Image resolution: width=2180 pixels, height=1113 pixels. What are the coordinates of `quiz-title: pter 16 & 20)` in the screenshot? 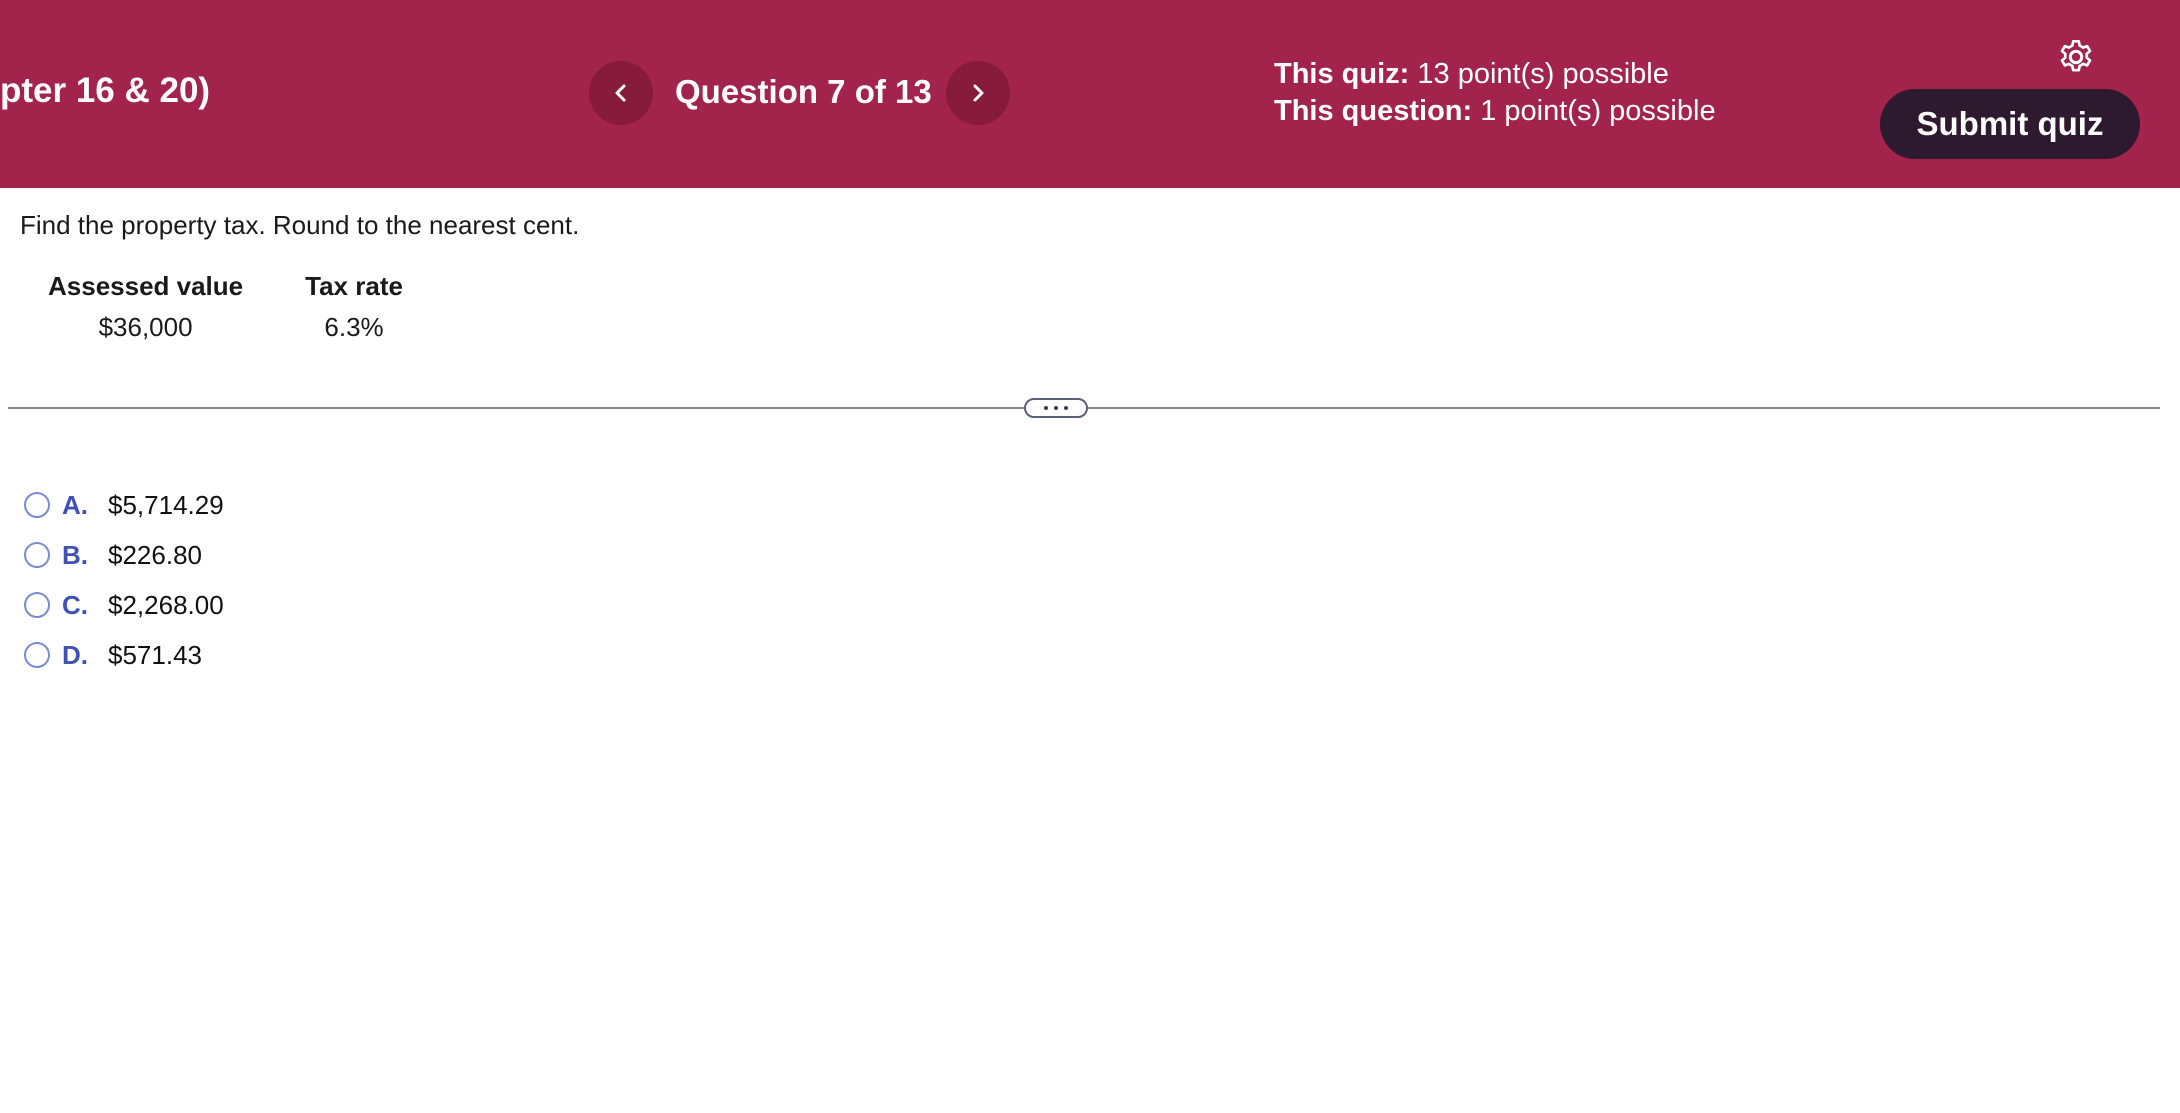 It's located at (105, 90).